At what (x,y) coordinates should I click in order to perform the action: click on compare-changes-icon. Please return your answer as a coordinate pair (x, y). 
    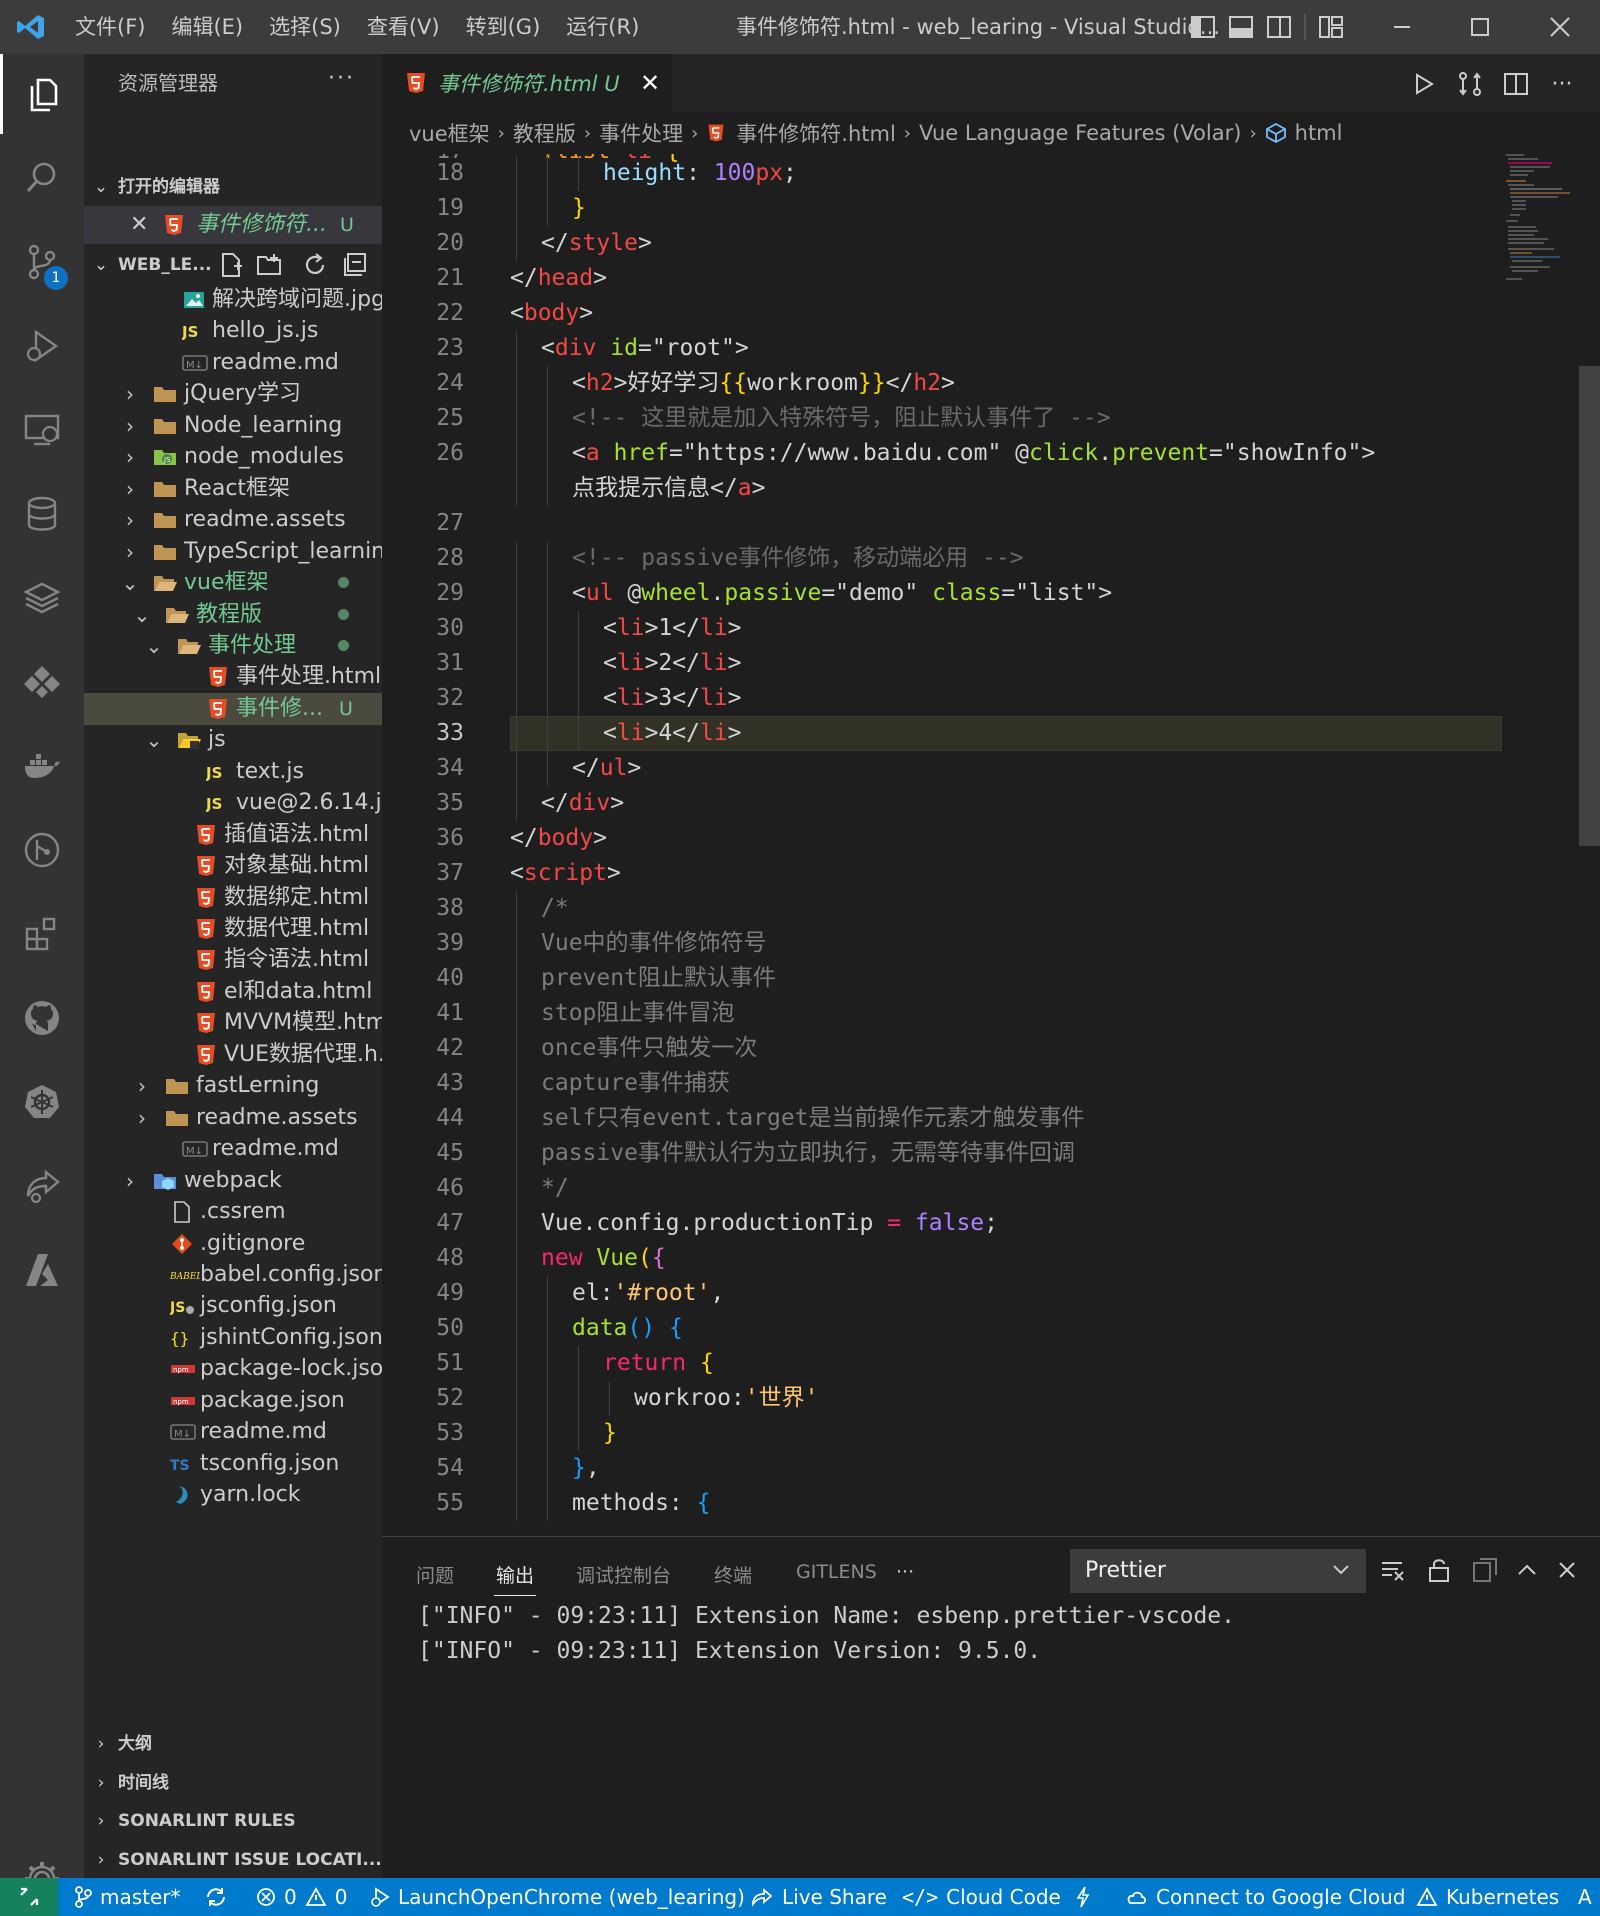
    Looking at the image, I should click on (1470, 84).